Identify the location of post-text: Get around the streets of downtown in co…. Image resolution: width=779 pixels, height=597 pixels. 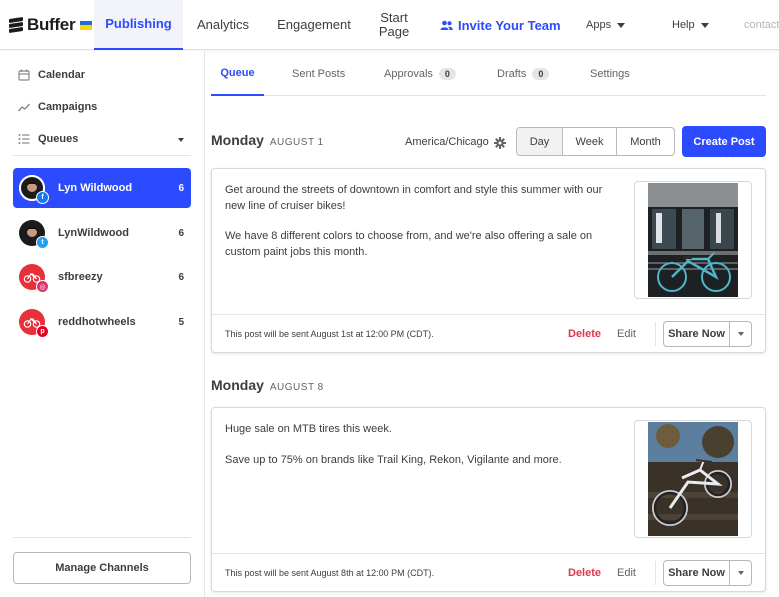
(422, 229).